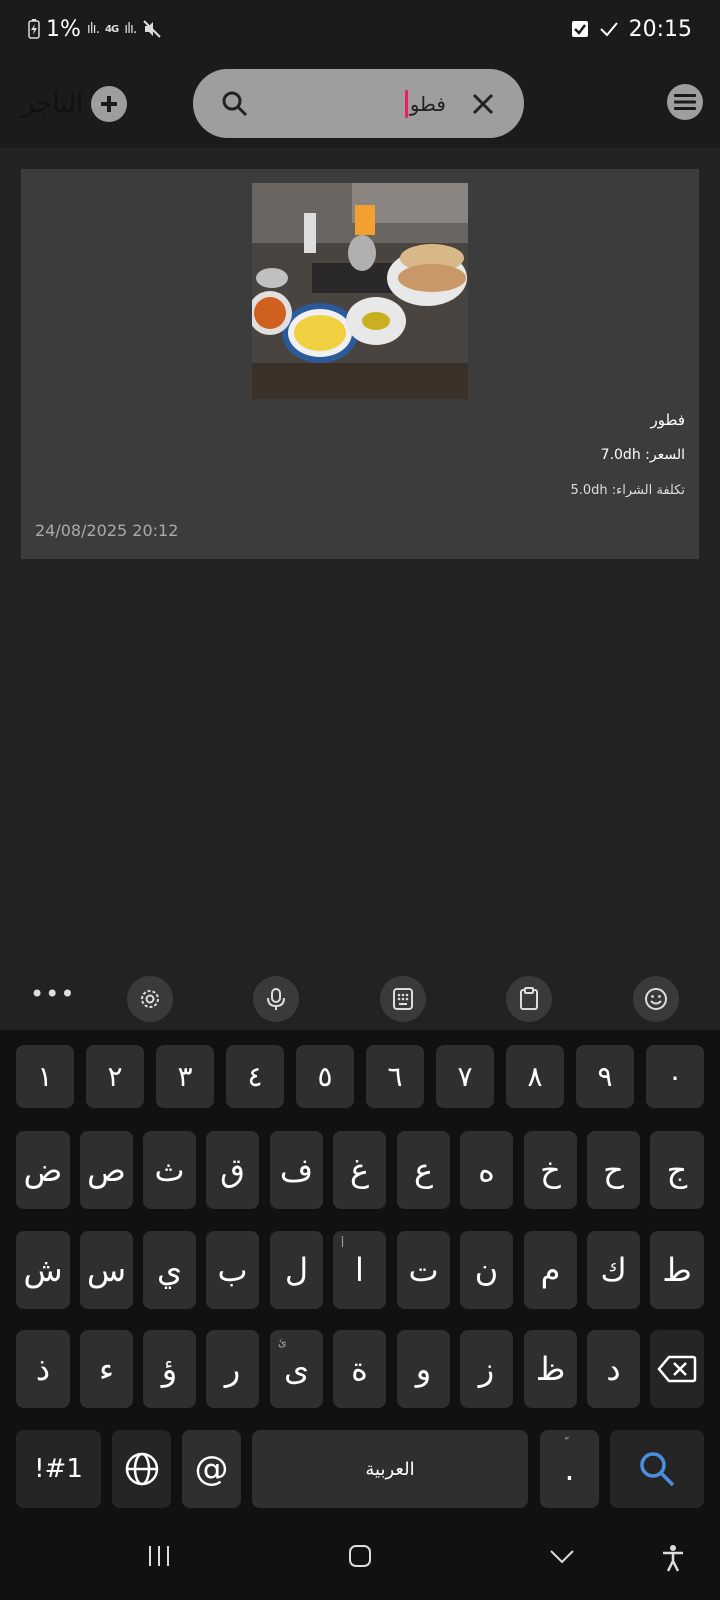 The width and height of the screenshot is (720, 1600). Describe the element at coordinates (359, 1170) in the screenshot. I see `key-letter: غ` at that location.